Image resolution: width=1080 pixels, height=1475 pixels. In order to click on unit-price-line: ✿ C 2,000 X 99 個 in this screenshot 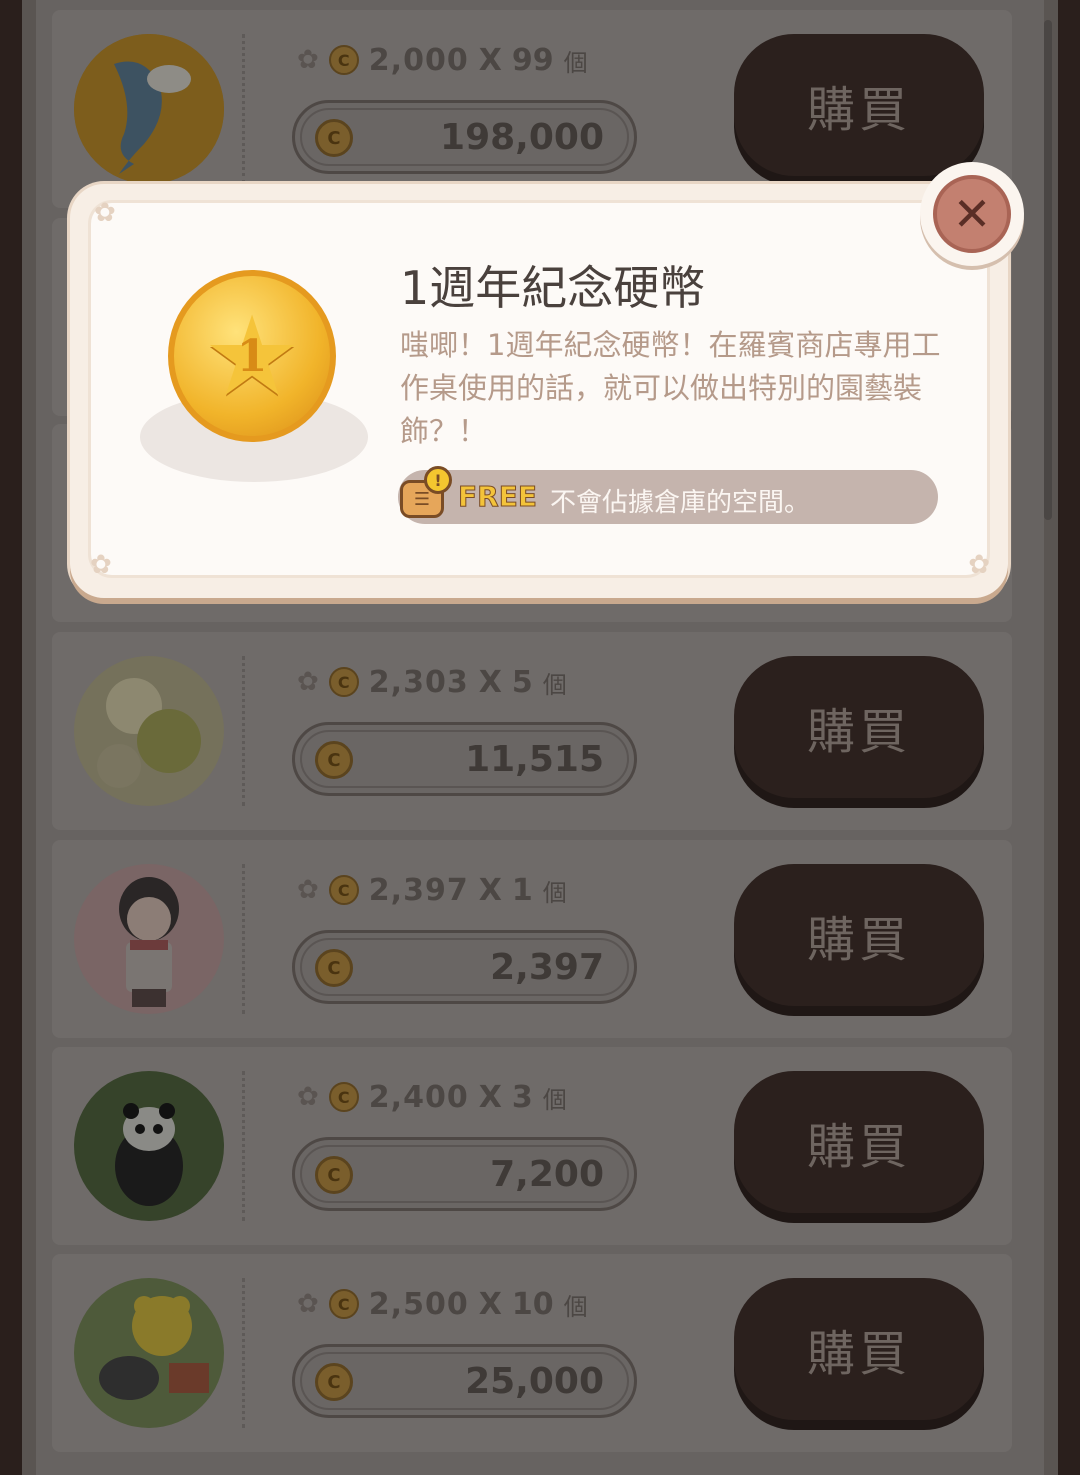, I will do `click(442, 60)`.